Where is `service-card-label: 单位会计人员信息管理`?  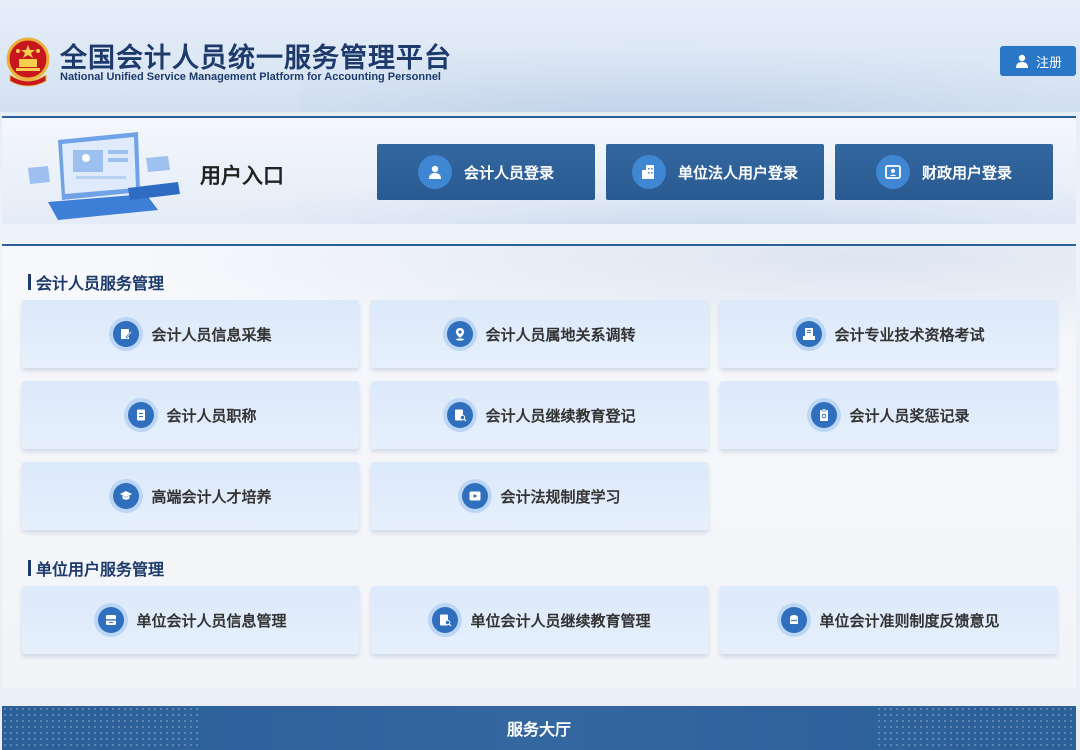
service-card-label: 单位会计人员信息管理 is located at coordinates (211, 620).